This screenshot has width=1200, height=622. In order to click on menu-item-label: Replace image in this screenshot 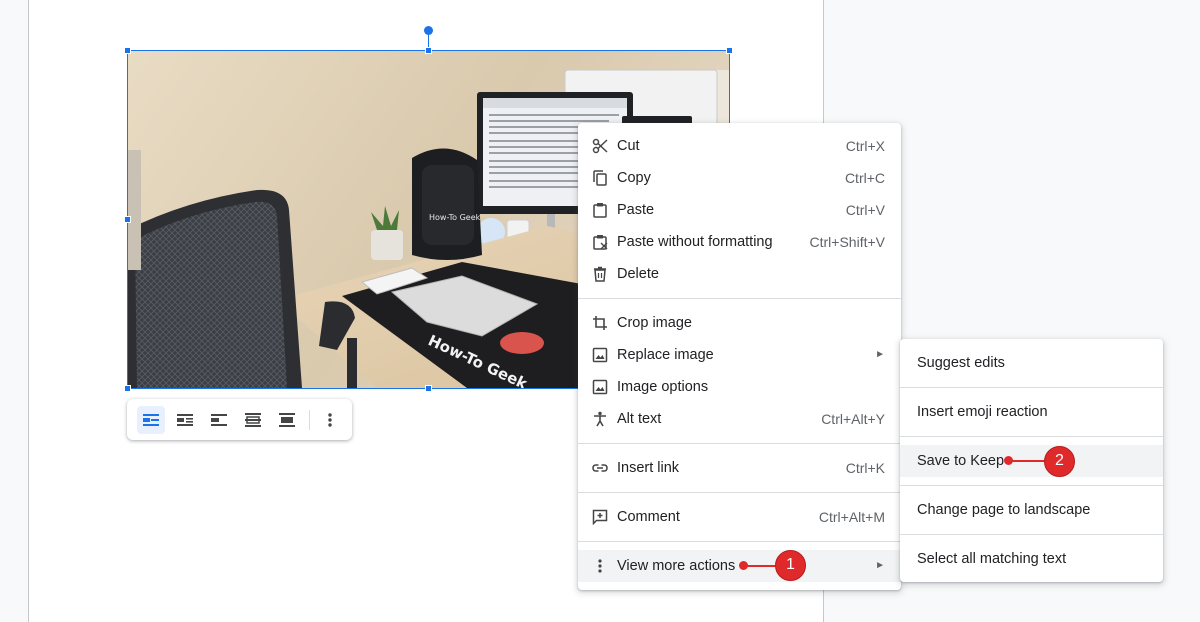, I will do `click(665, 355)`.